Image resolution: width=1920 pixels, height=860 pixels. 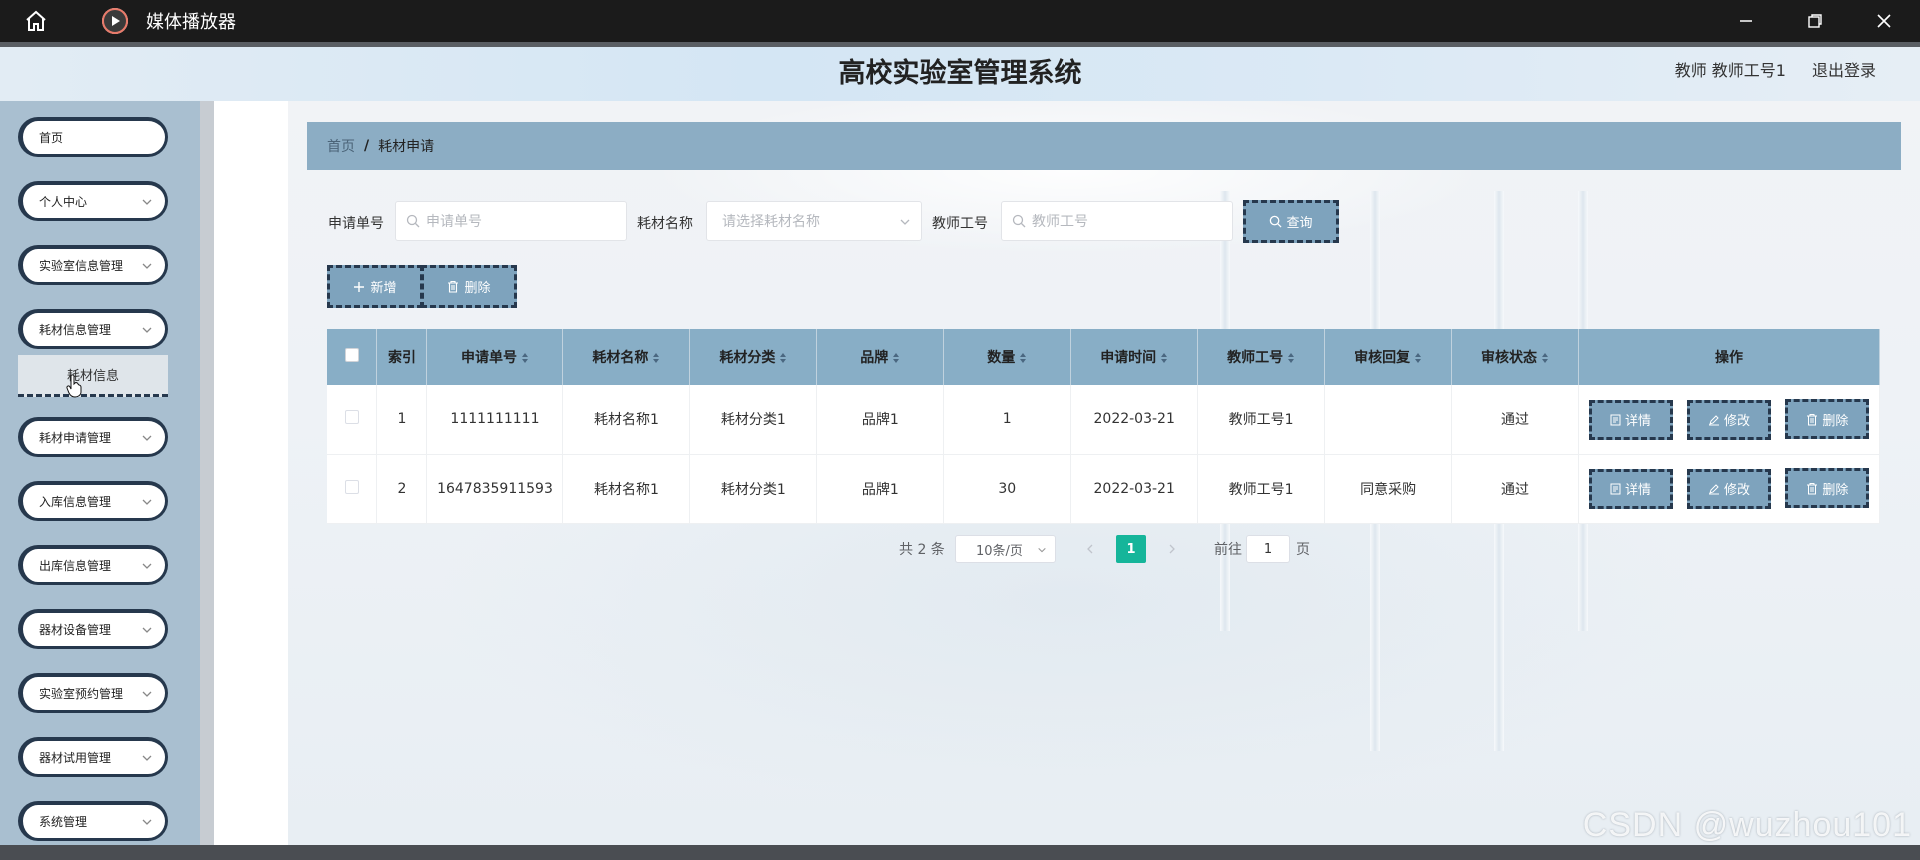 What do you see at coordinates (93, 201) in the screenshot?
I see `sidebar-item-personal-center: 个人中心` at bounding box center [93, 201].